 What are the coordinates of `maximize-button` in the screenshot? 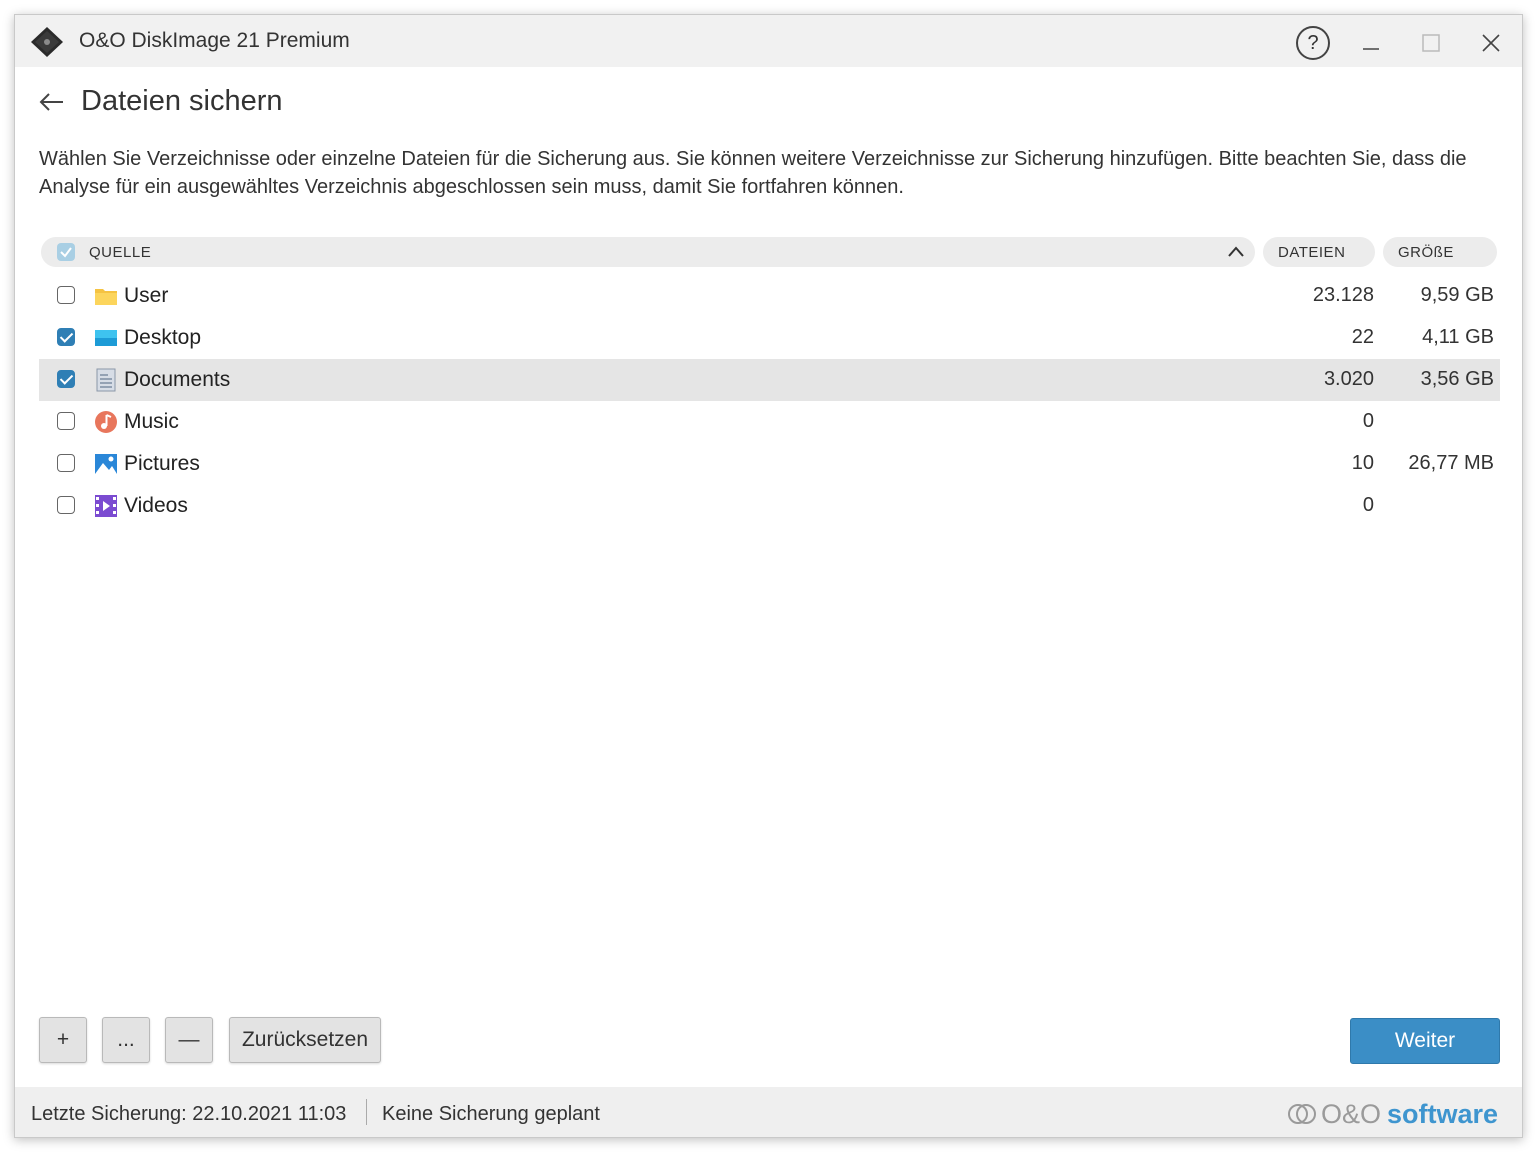 It's located at (1431, 43).